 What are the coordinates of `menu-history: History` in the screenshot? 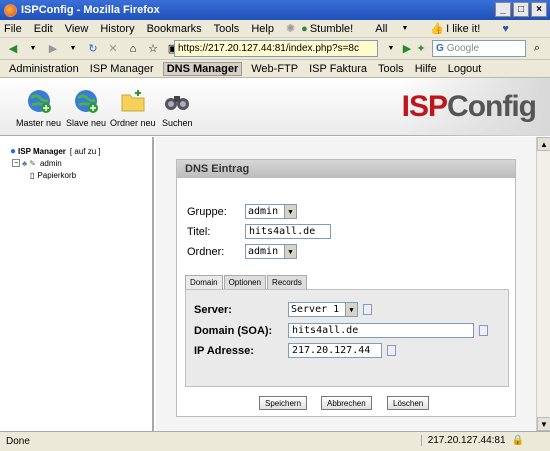 It's located at (117, 29).